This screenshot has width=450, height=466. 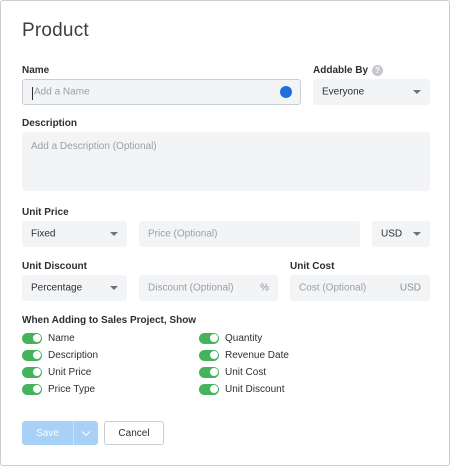 I want to click on toggle-row-price-type: Price Type, so click(x=58, y=389).